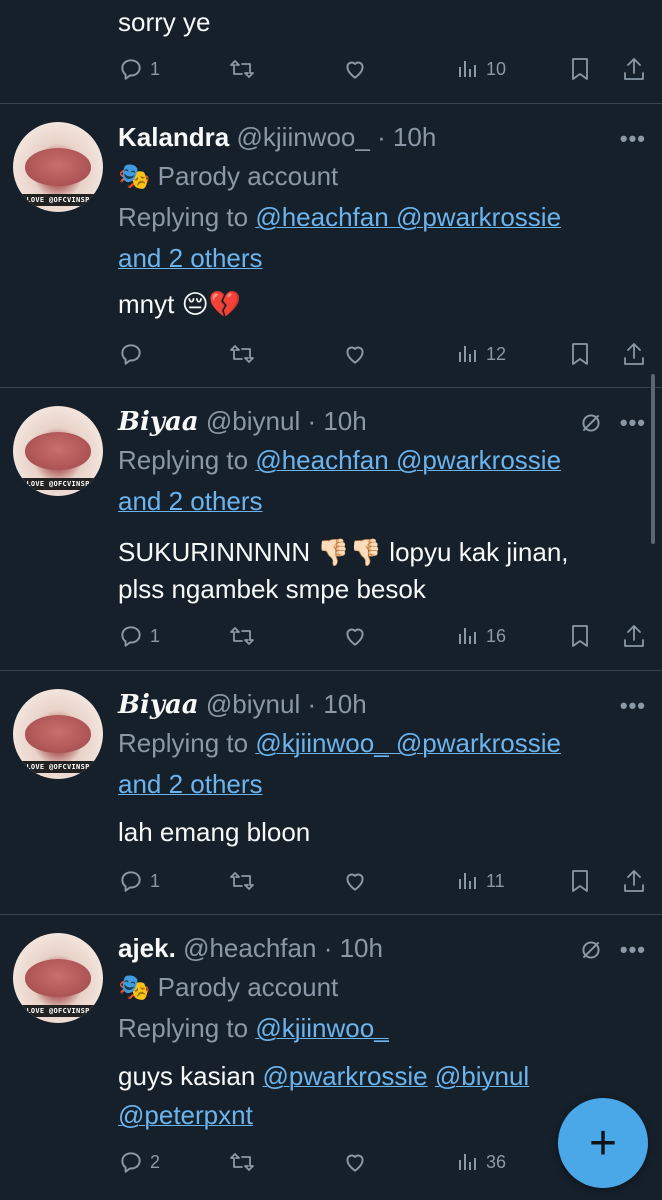  I want to click on reply-button: 2, so click(139, 1162).